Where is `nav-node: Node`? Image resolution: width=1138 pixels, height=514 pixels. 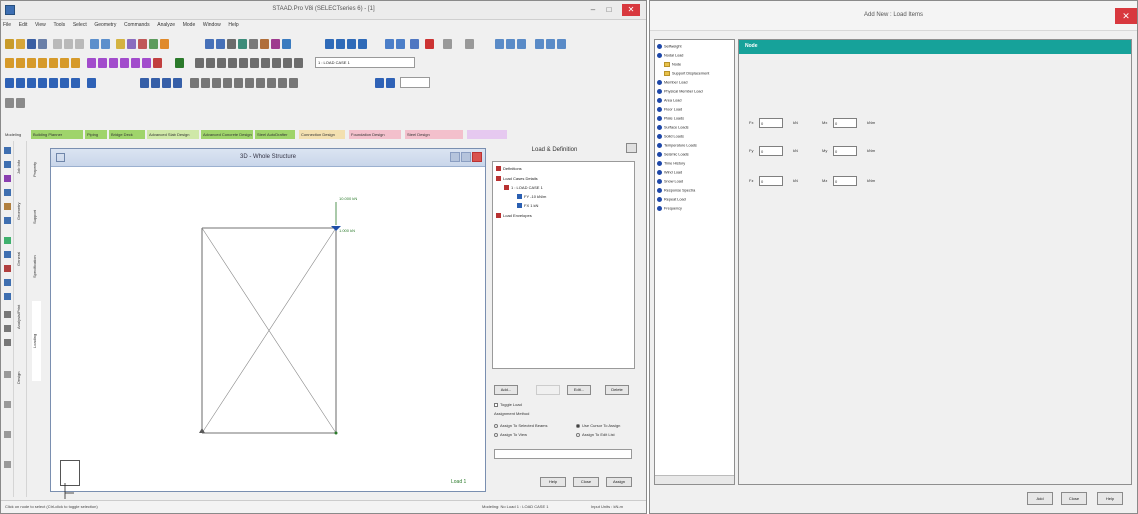
nav-node: Node is located at coordinates (672, 64).